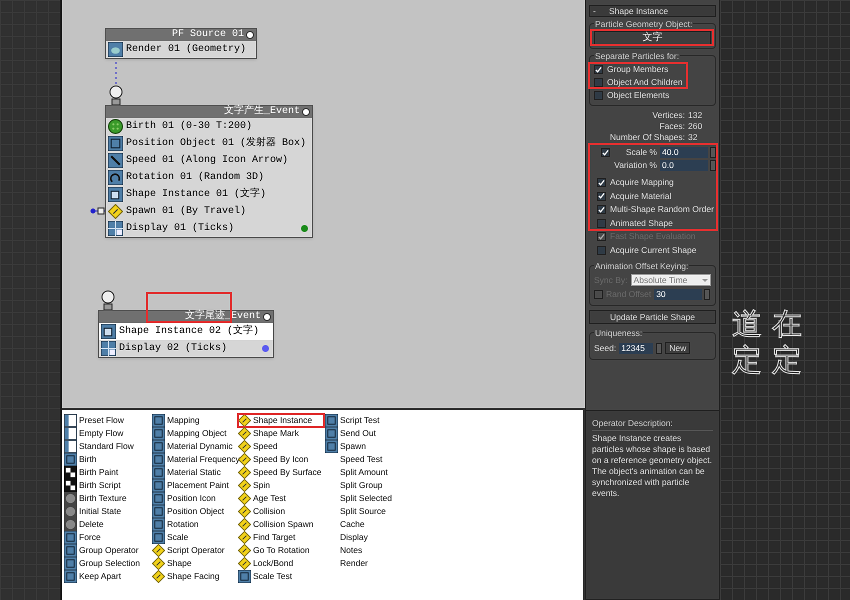 This screenshot has height=600, width=850. What do you see at coordinates (195, 563) in the screenshot?
I see `depot-item: Shape` at bounding box center [195, 563].